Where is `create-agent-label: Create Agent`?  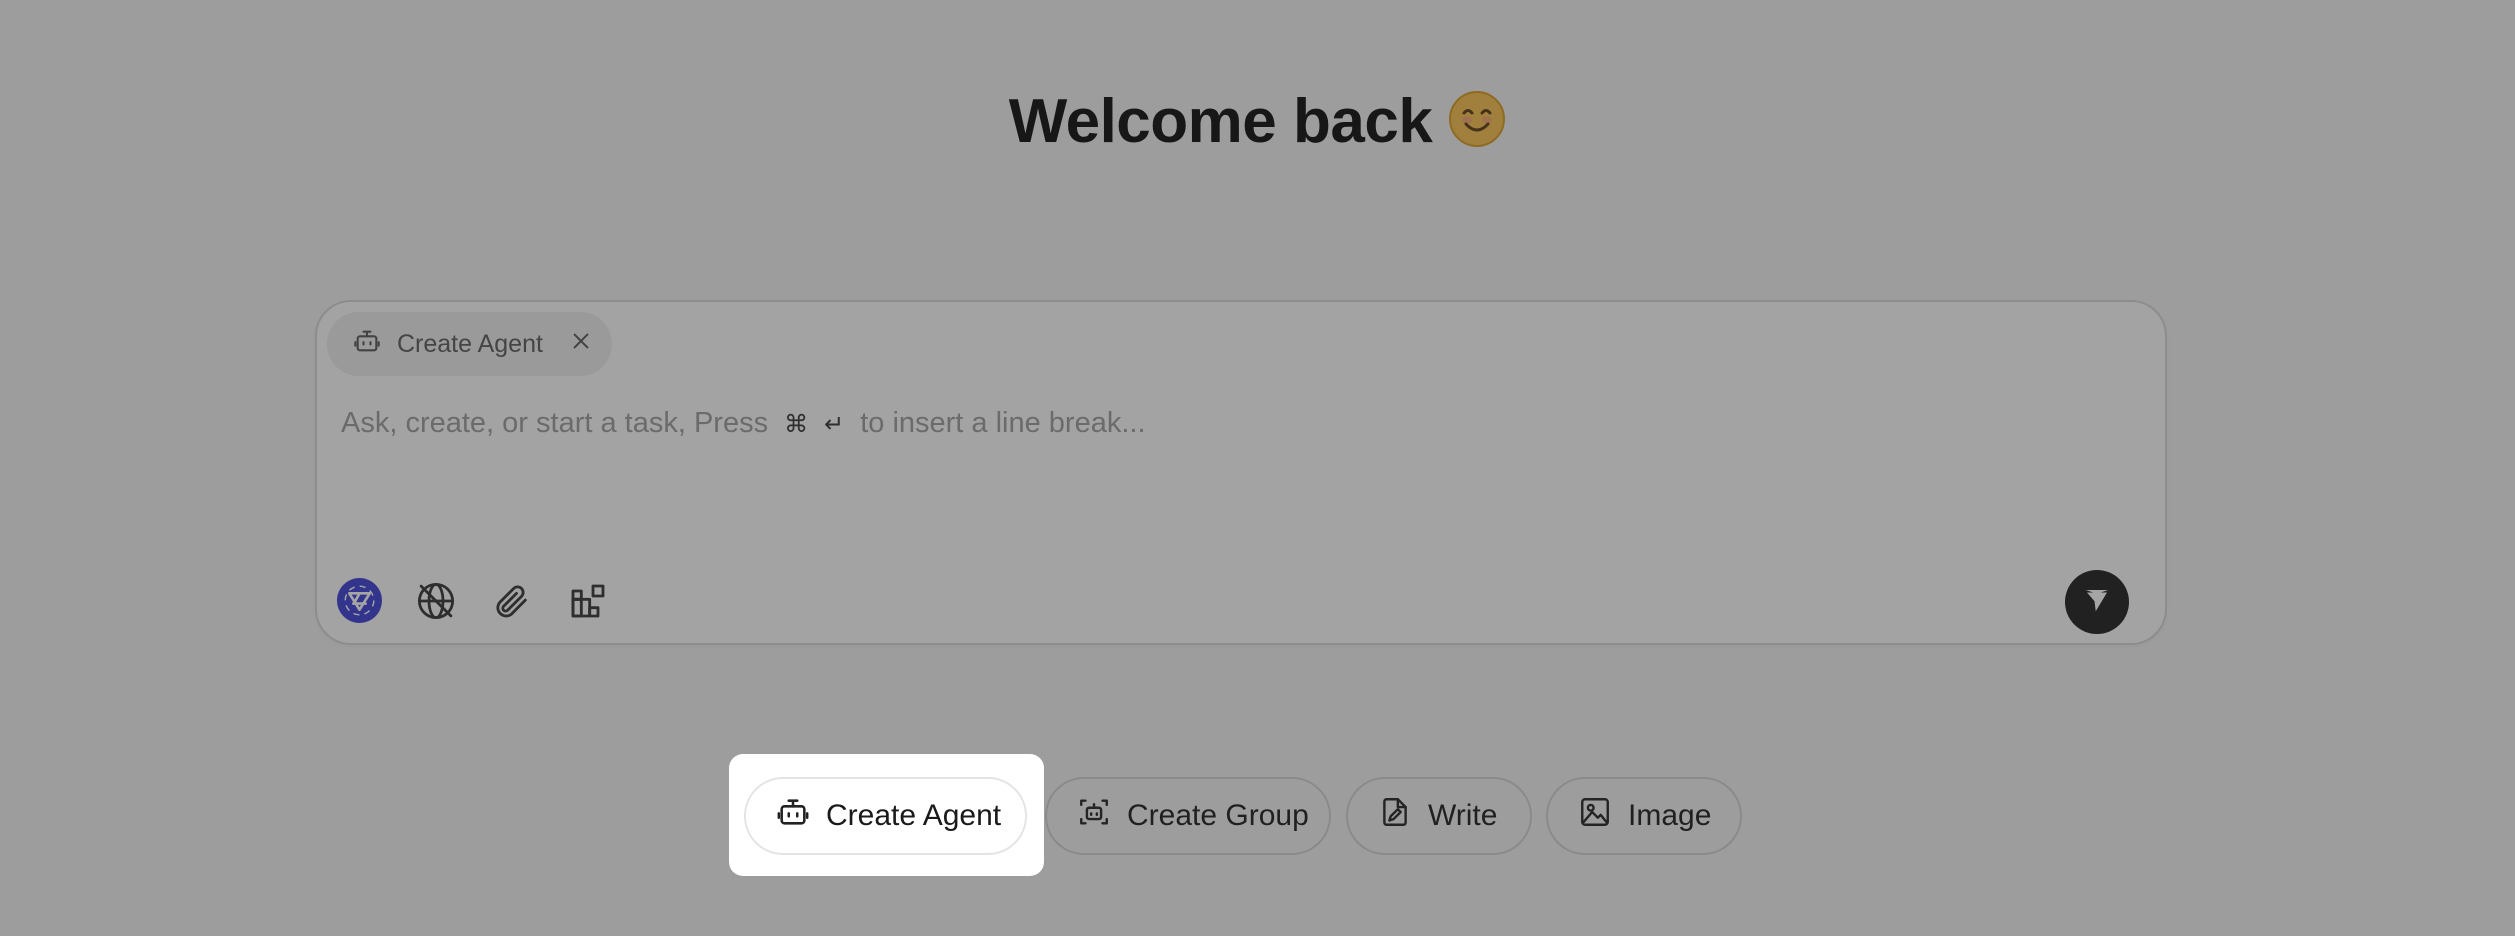 create-agent-label: Create Agent is located at coordinates (914, 815).